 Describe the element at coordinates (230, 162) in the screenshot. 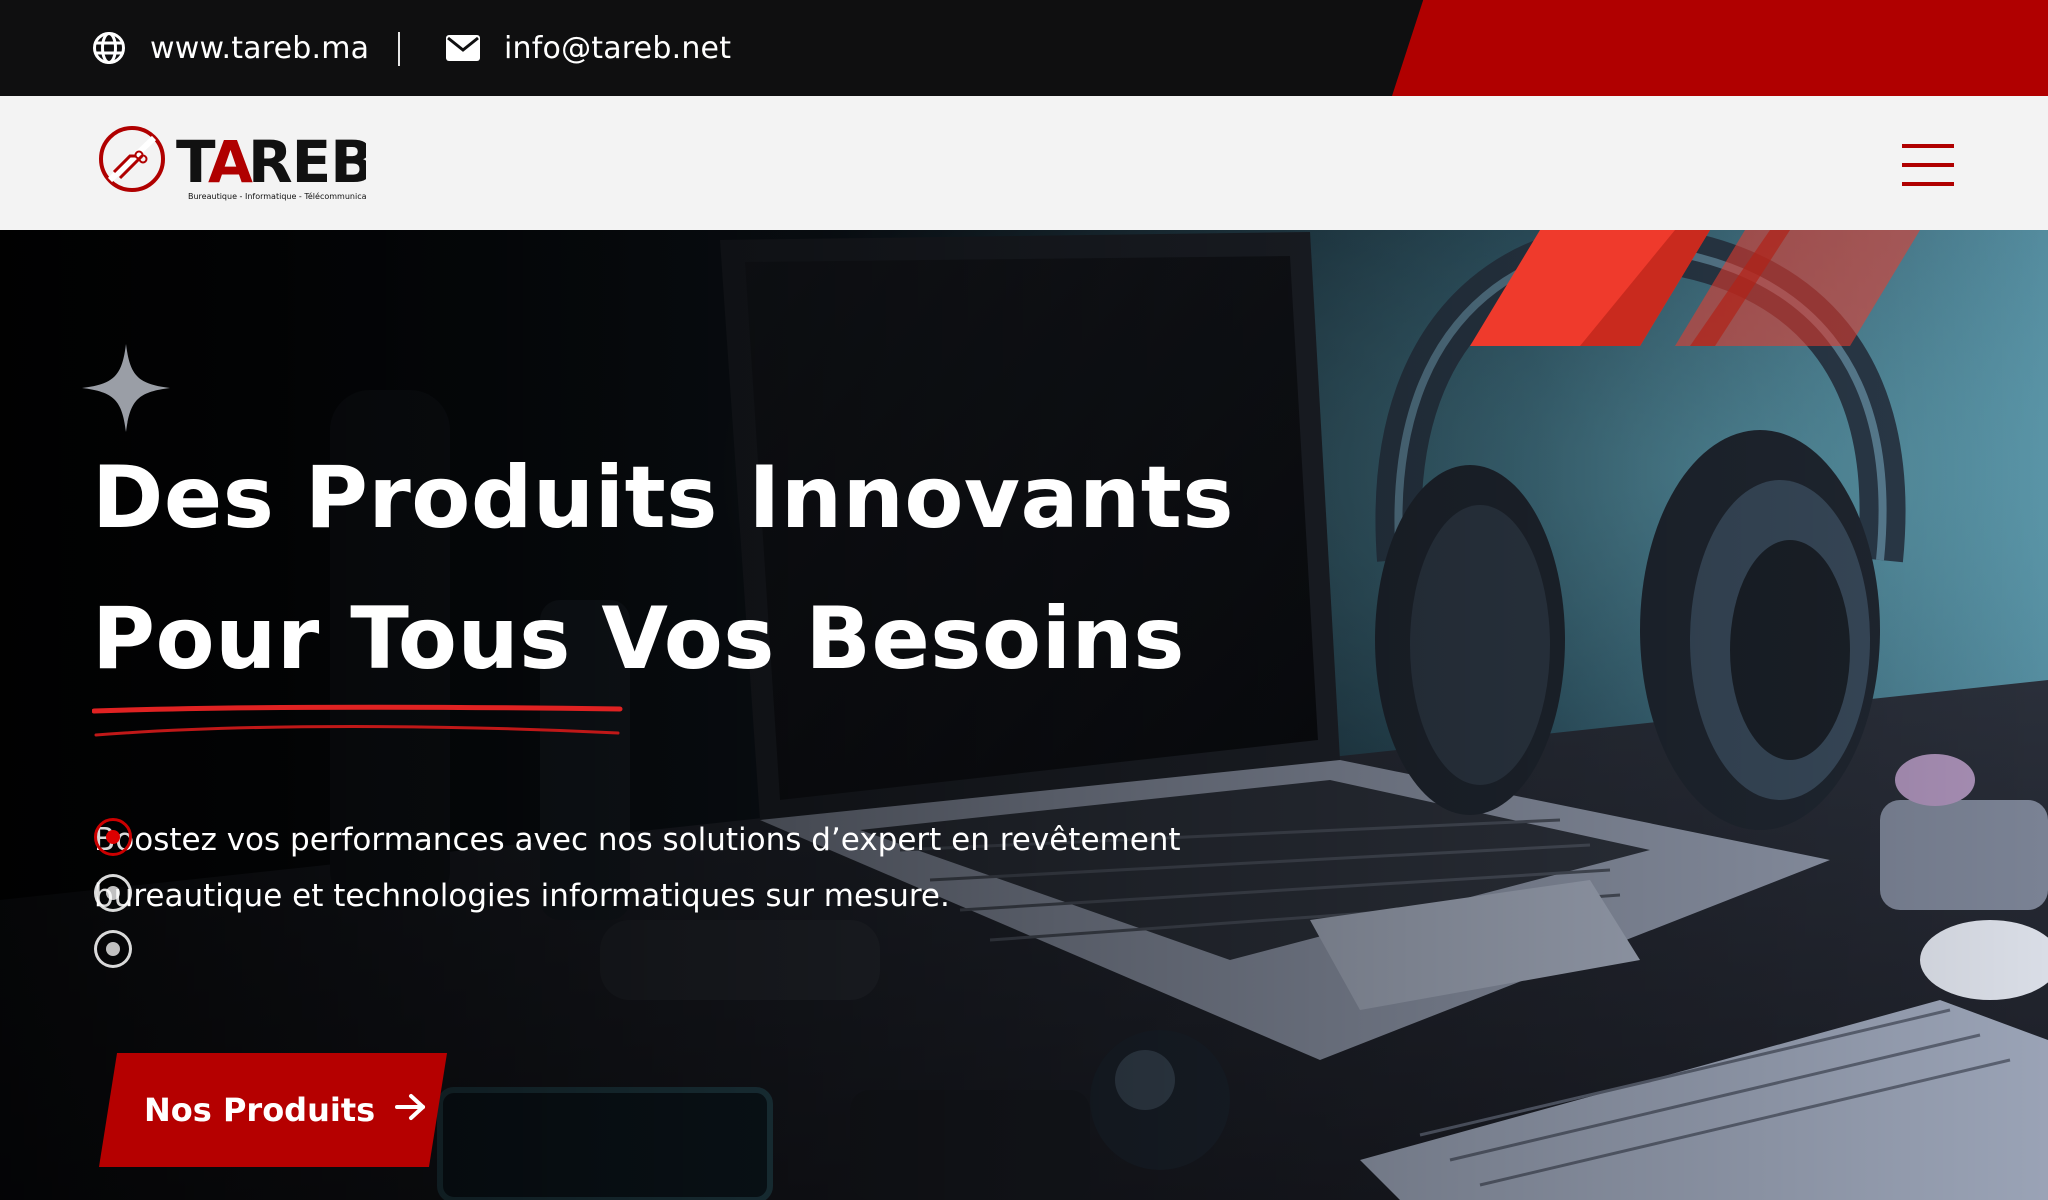

I see `svg-text: A` at that location.